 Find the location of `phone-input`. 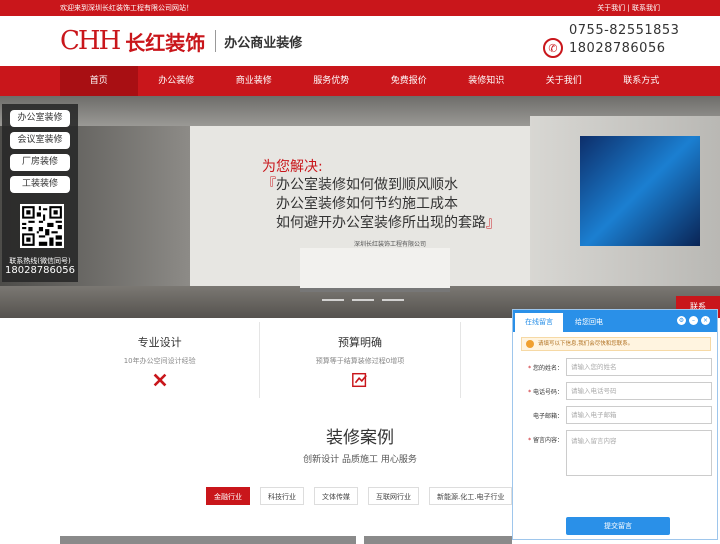

phone-input is located at coordinates (639, 391).